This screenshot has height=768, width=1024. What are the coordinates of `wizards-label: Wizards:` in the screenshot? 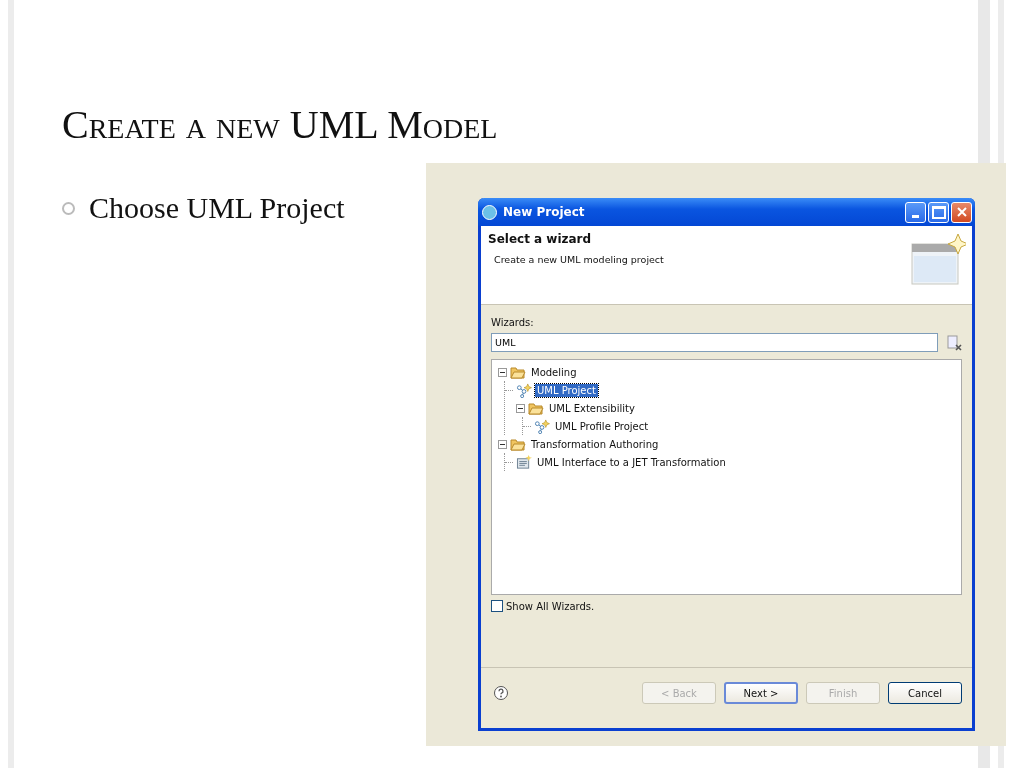 It's located at (513, 322).